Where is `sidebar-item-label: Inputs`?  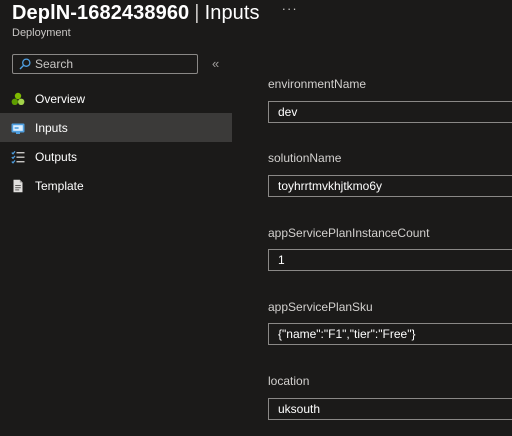 sidebar-item-label: Inputs is located at coordinates (51, 127).